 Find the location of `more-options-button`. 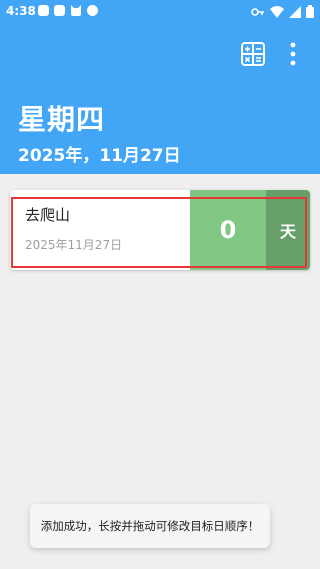

more-options-button is located at coordinates (293, 54).